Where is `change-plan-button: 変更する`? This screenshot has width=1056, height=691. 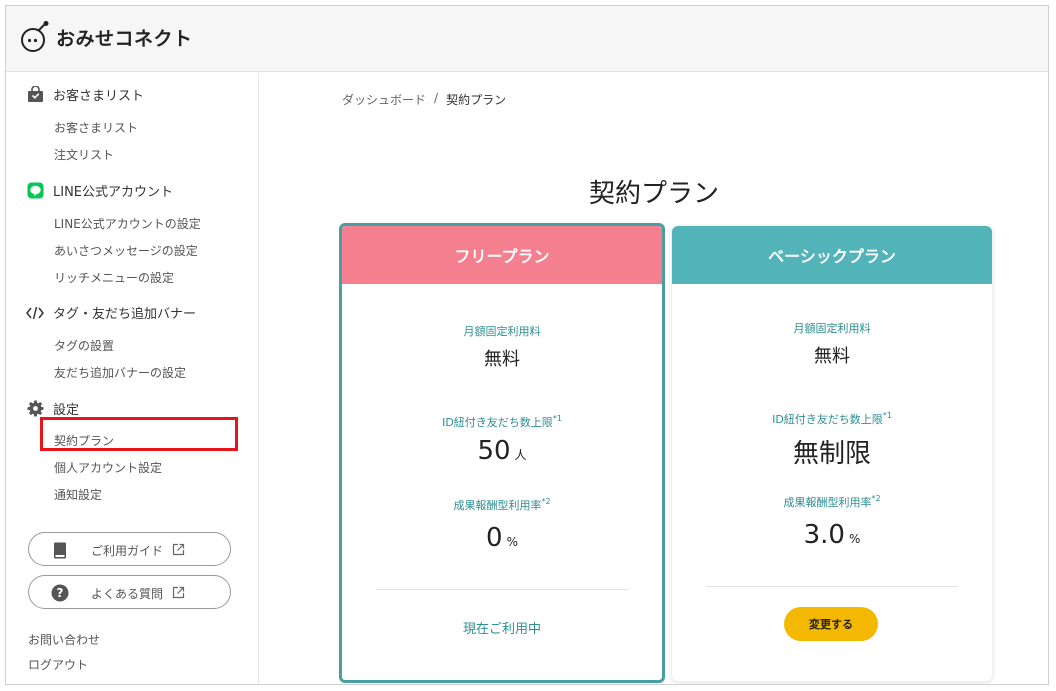
change-plan-button: 変更する is located at coordinates (831, 624).